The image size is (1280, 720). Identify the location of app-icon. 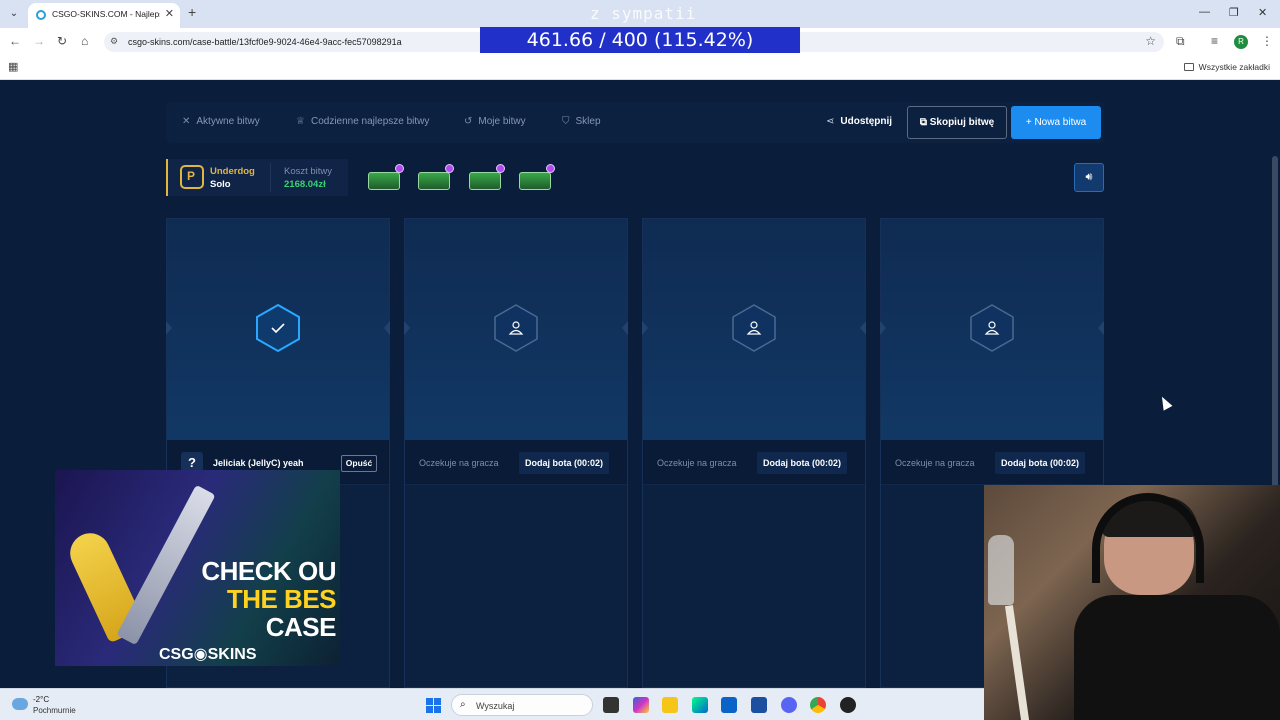
(848, 705).